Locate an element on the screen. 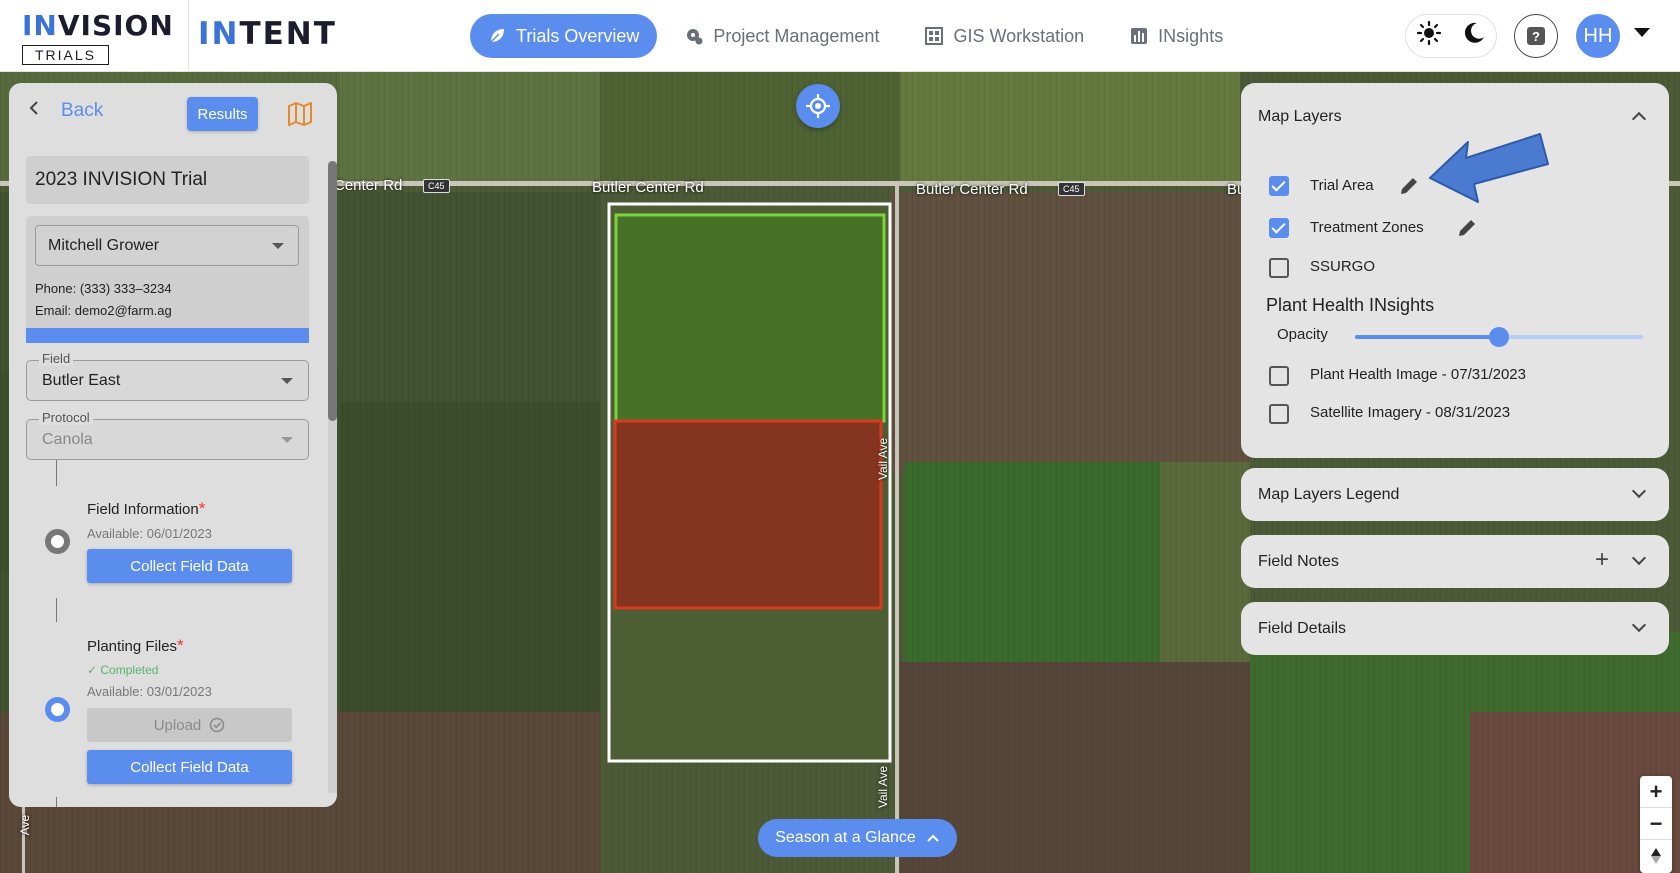 The height and width of the screenshot is (873, 1680). step-planting-files-status: ✓ Completed is located at coordinates (123, 670).